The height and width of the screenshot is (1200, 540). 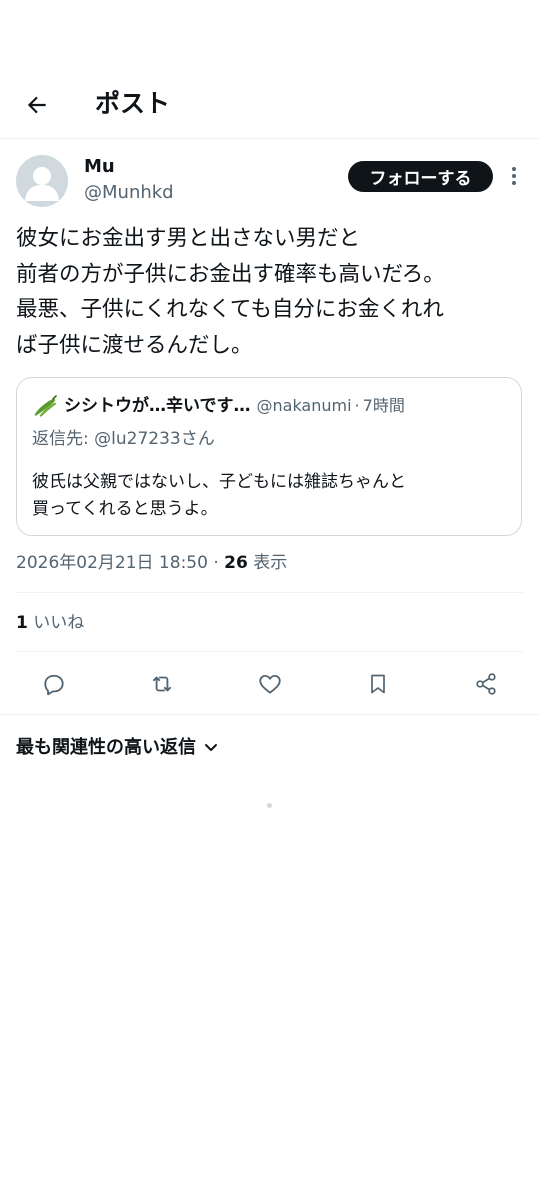 I want to click on back-button, so click(x=37, y=105).